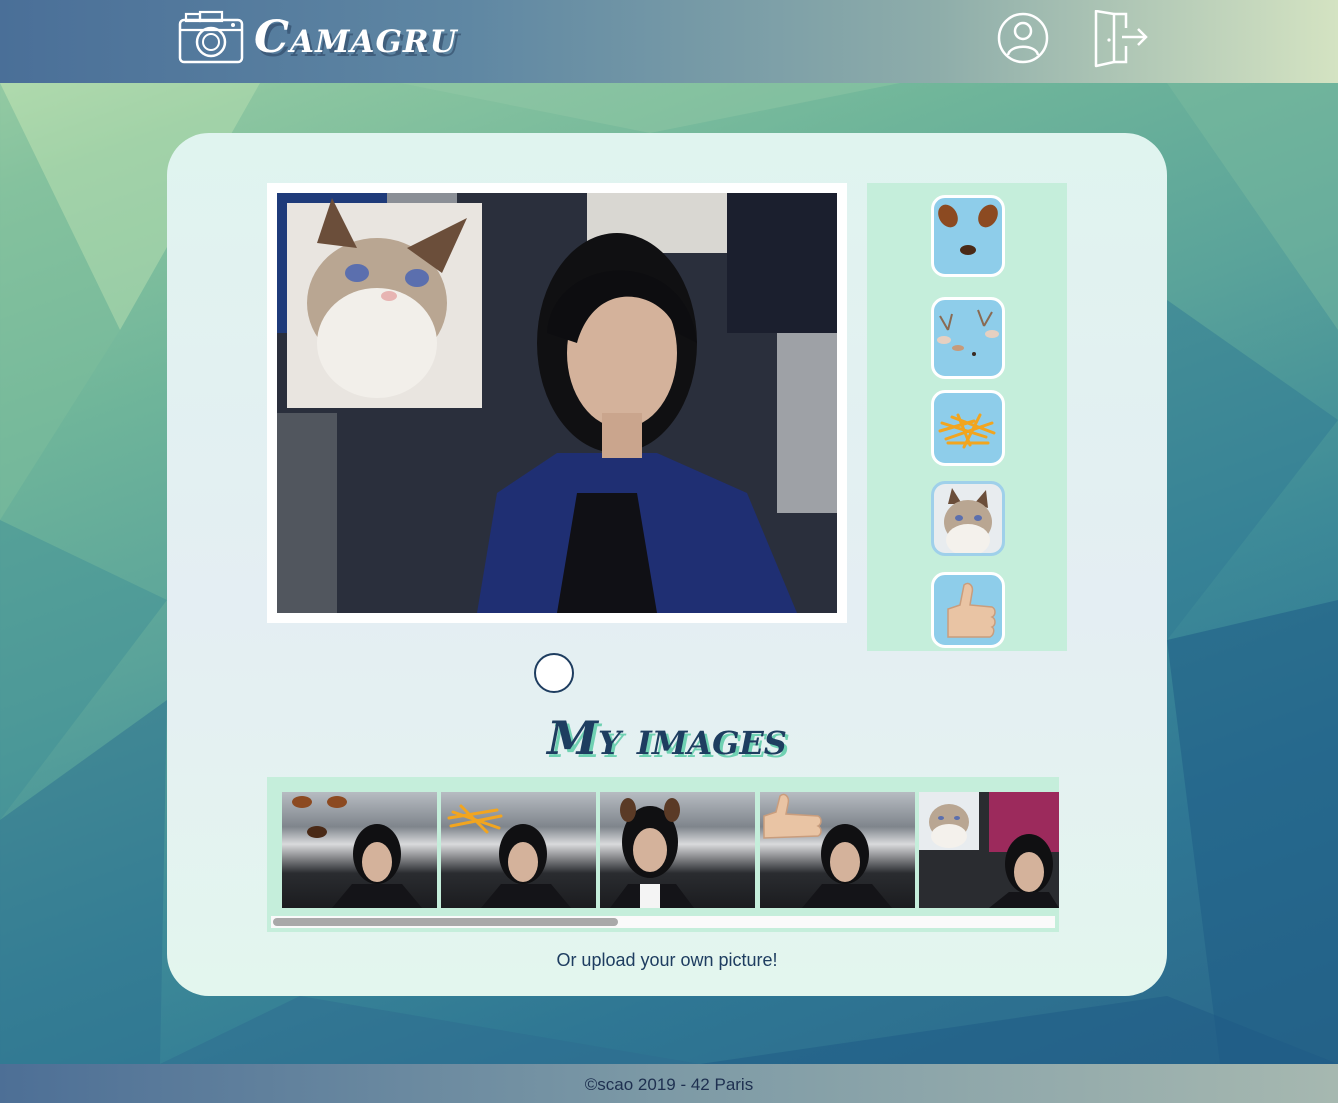  I want to click on thumbs-up-icon, so click(971, 610).